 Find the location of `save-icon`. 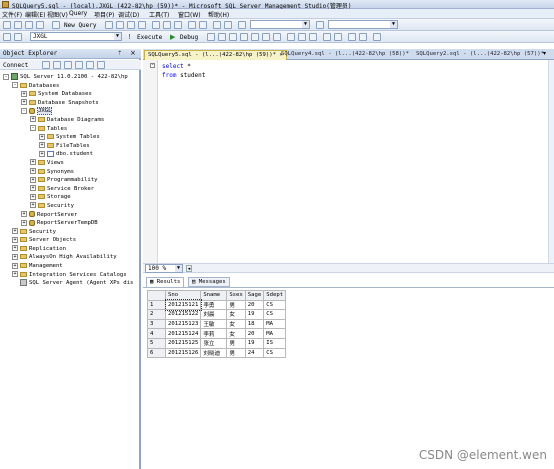

save-icon is located at coordinates (29, 25).